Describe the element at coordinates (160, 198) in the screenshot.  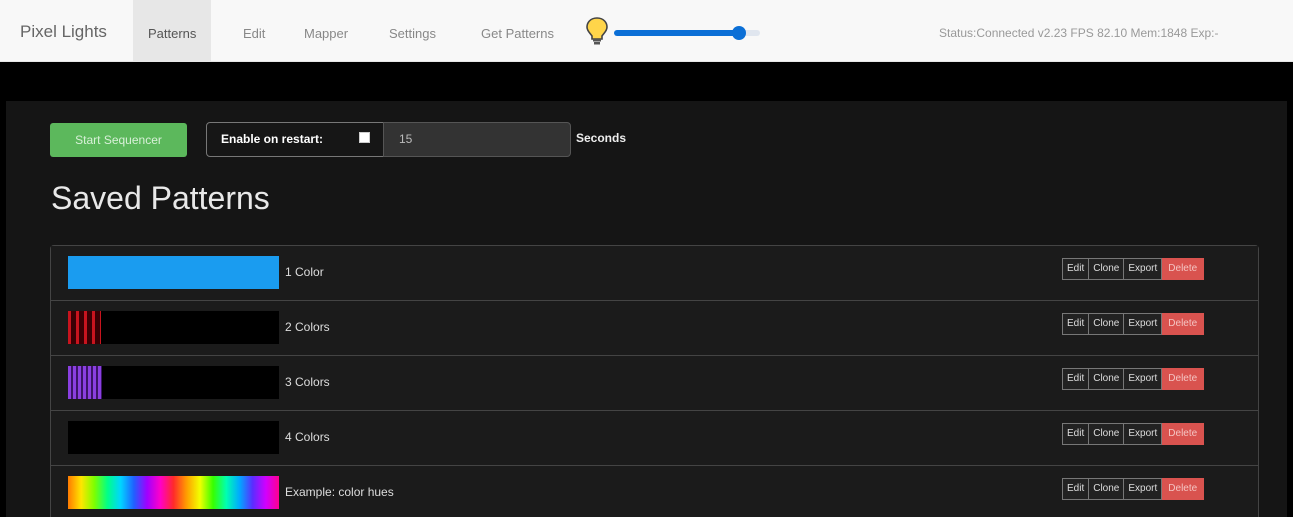
I see `page-title: Saved Patterns` at that location.